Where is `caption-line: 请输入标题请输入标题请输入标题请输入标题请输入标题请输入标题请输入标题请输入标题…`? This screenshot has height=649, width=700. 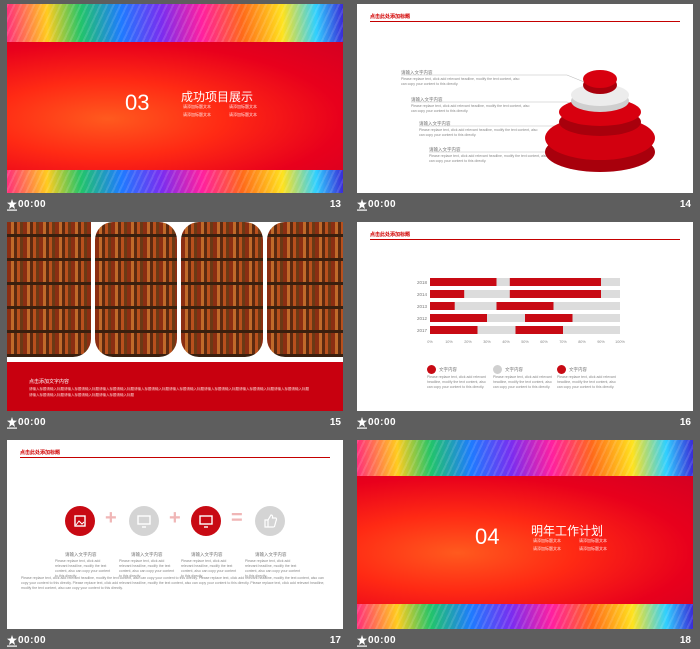 caption-line: 请输入标题请输入标题请输入标题请输入标题请输入标题请输入标题请输入标题请输入标题… is located at coordinates (169, 389).